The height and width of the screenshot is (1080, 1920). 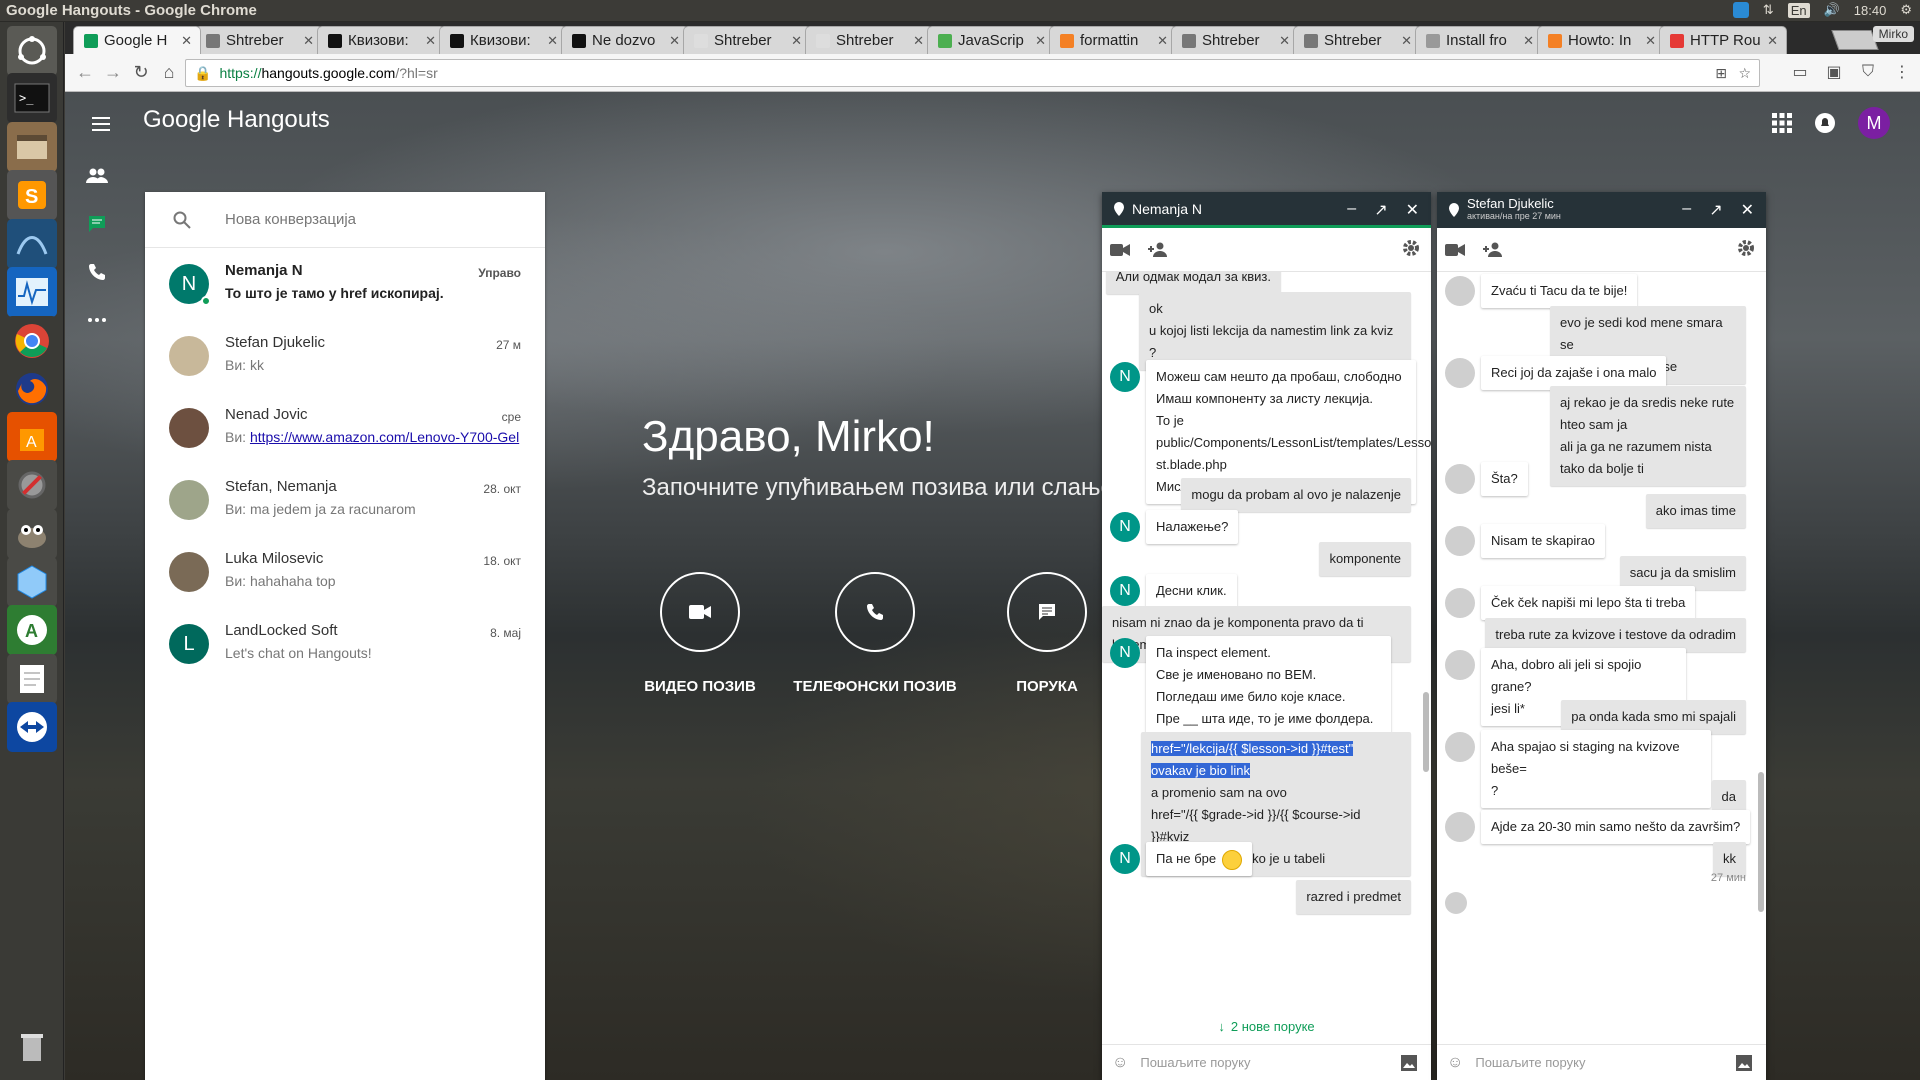 I want to click on files-icon, so click(x=32, y=147).